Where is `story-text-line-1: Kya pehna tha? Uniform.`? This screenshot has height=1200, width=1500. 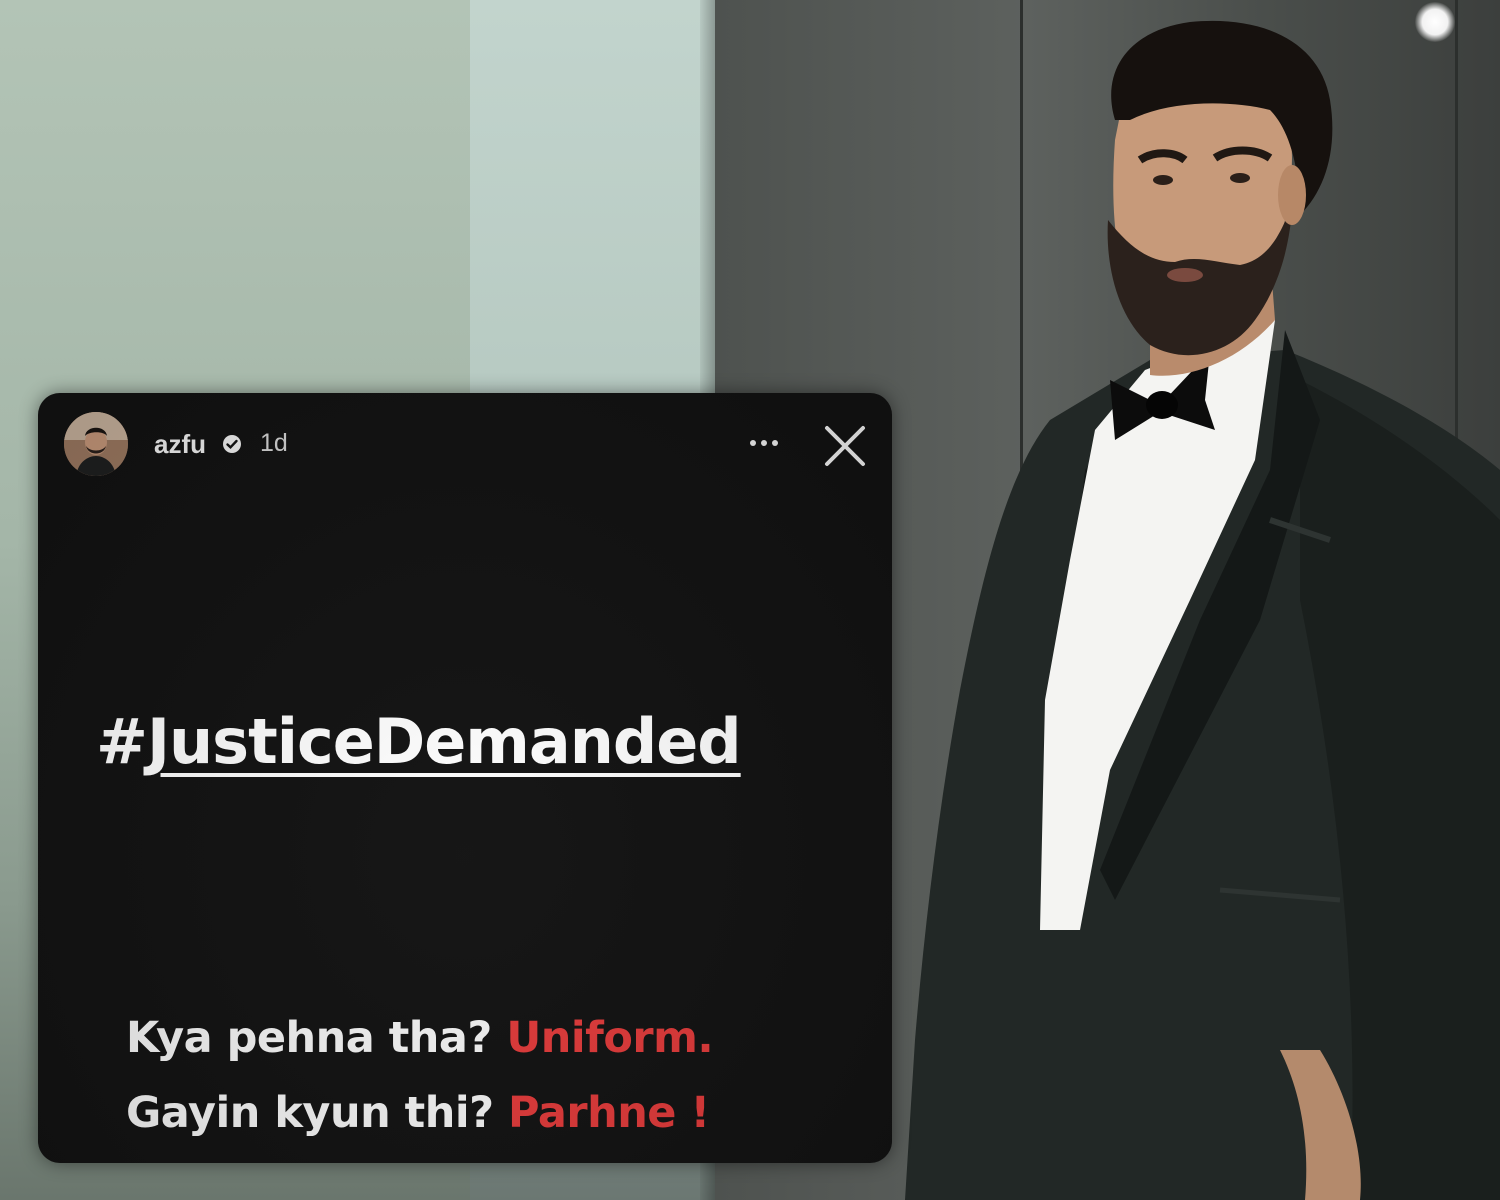
story-text-line-1: Kya pehna tha? Uniform. is located at coordinates (506, 1038).